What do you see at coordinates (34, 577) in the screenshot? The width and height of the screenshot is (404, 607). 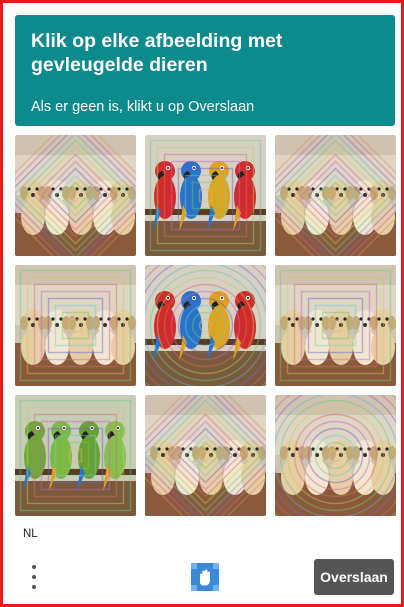 I see `more-options-icon` at bounding box center [34, 577].